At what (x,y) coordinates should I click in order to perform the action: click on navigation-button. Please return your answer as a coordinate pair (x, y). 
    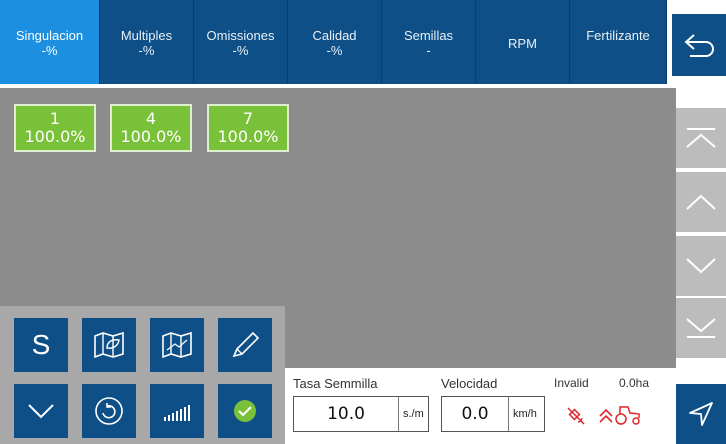
    Looking at the image, I should click on (701, 414).